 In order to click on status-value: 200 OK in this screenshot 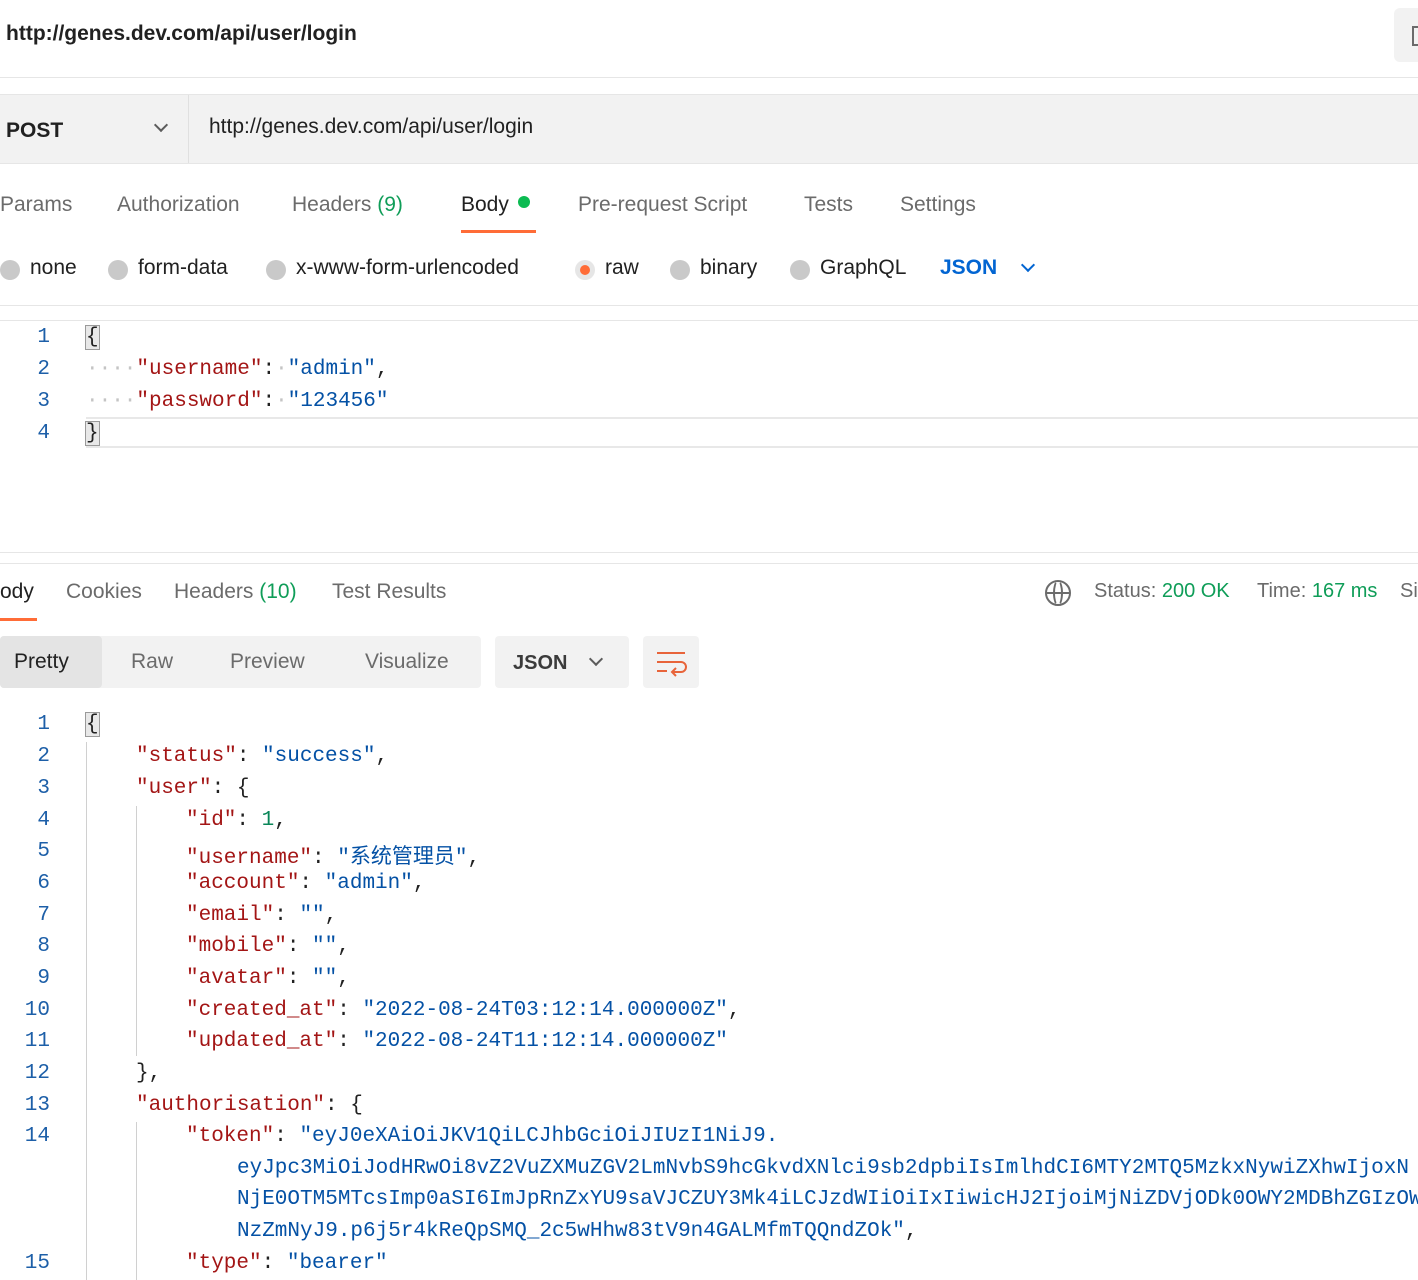, I will do `click(1195, 591)`.